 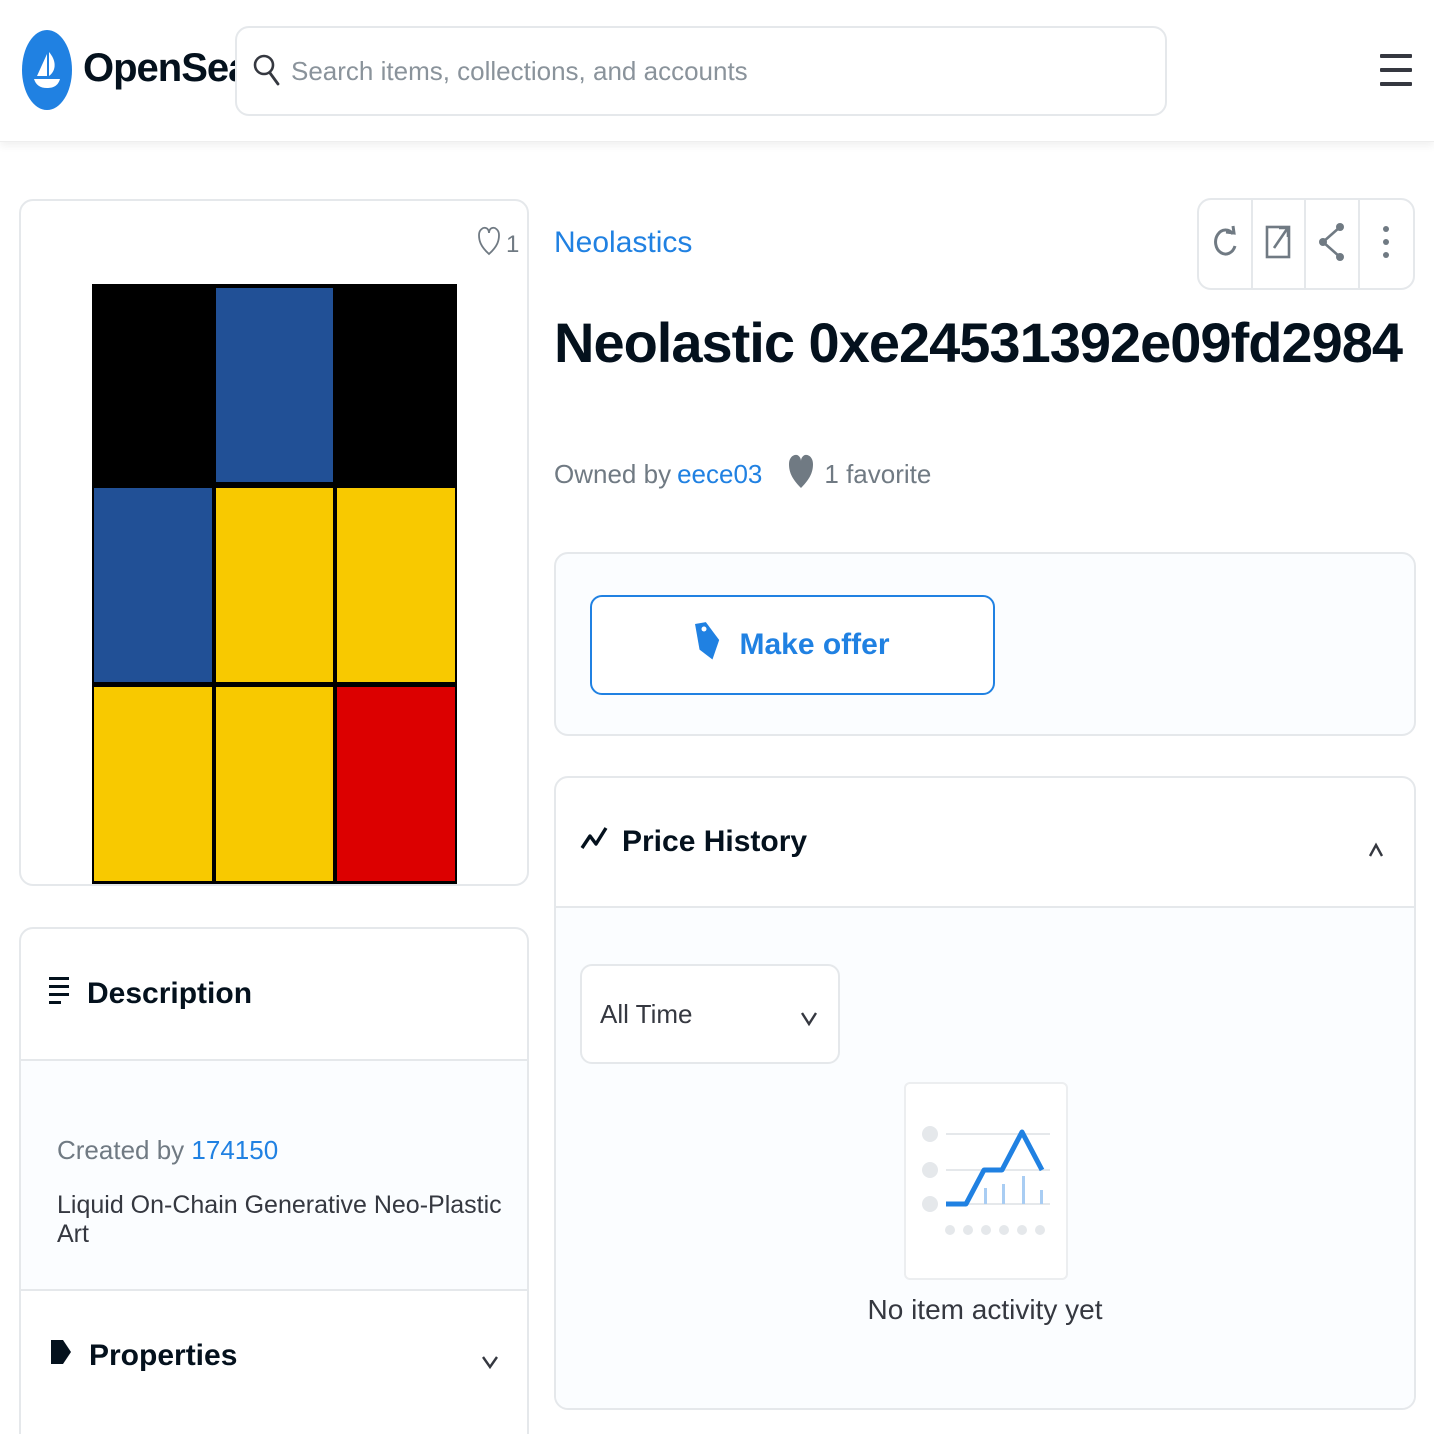 I want to click on open-external-button, so click(x=1280, y=244).